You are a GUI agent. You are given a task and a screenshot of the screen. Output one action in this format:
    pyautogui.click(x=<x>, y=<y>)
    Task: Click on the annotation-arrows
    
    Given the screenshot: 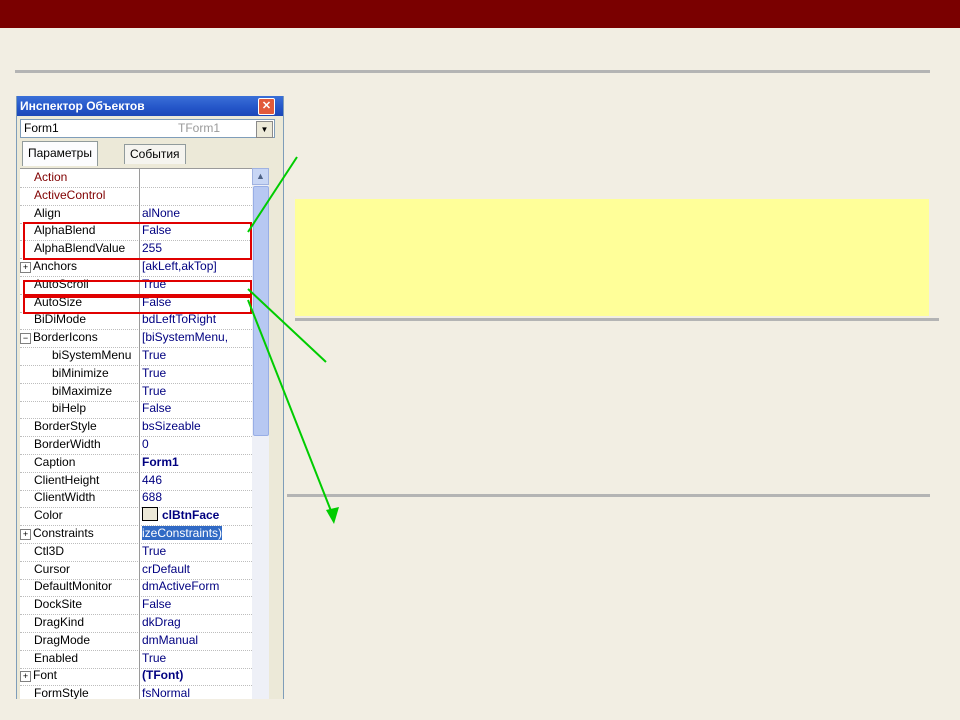 What is the action you would take?
    pyautogui.click(x=293, y=340)
    